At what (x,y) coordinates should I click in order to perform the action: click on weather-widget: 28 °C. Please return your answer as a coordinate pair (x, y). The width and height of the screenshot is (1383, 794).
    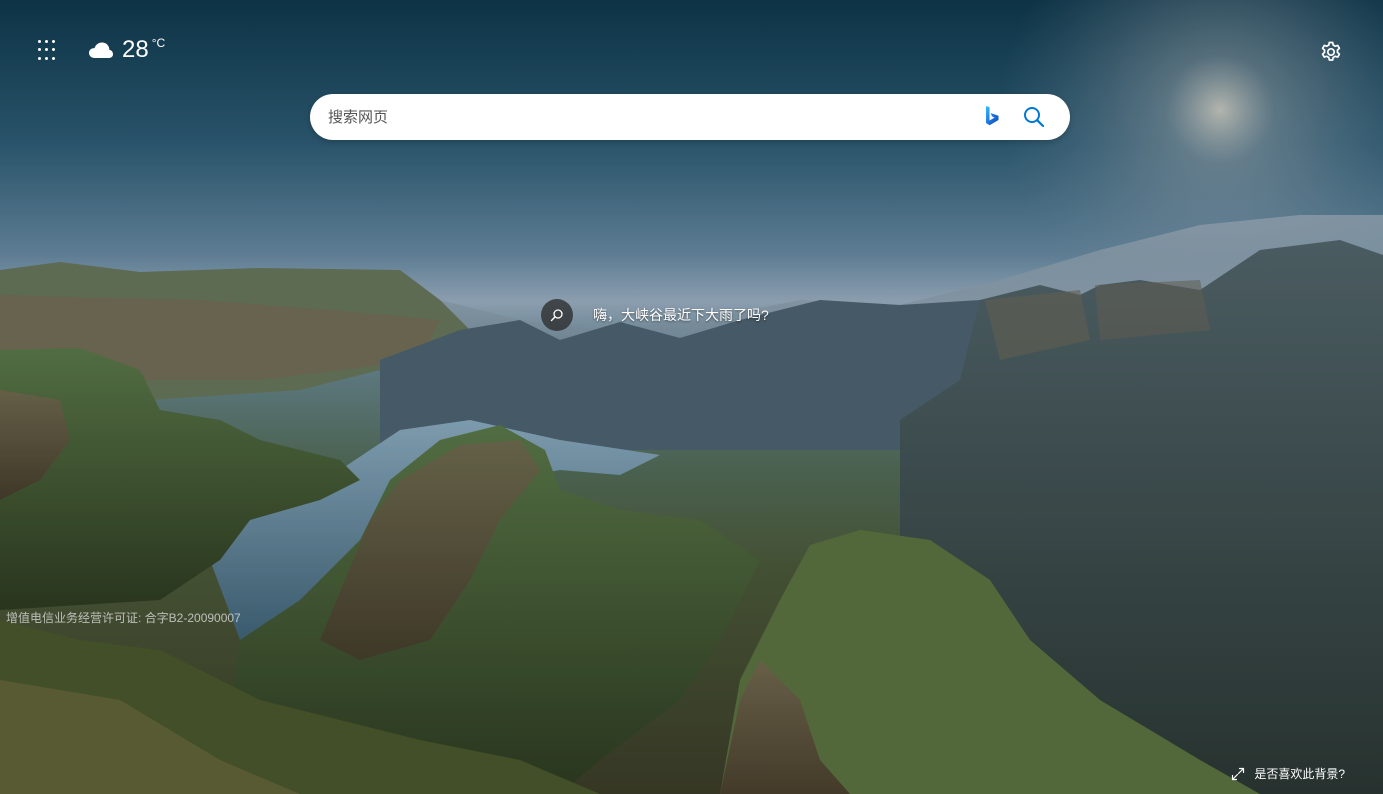
    Looking at the image, I should click on (126, 50).